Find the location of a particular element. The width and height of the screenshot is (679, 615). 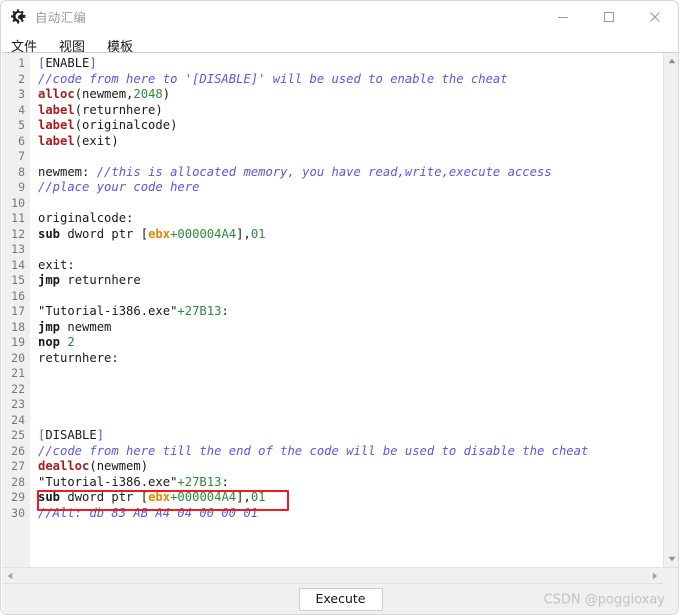

code-token-kw: sub is located at coordinates (49, 497).